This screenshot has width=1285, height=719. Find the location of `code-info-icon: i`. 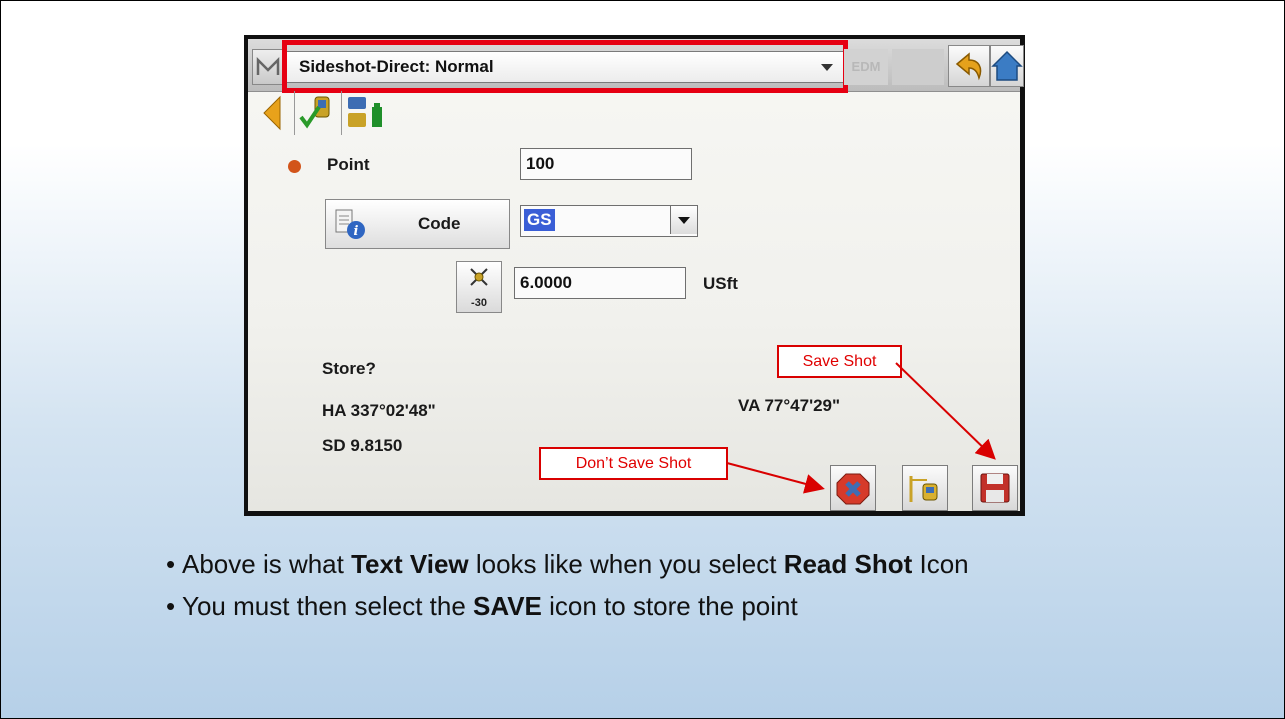

code-info-icon: i is located at coordinates (351, 226).